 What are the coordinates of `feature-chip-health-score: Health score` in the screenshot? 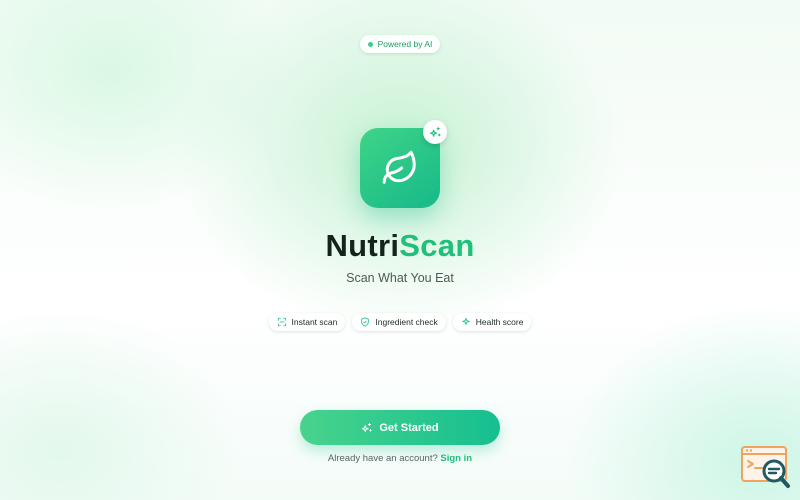 It's located at (492, 322).